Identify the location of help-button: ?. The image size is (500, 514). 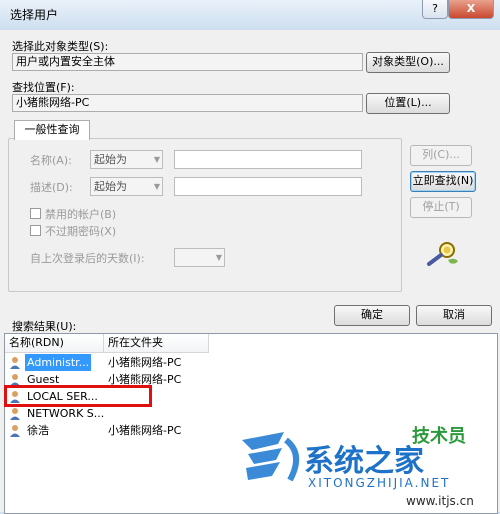
(435, 9).